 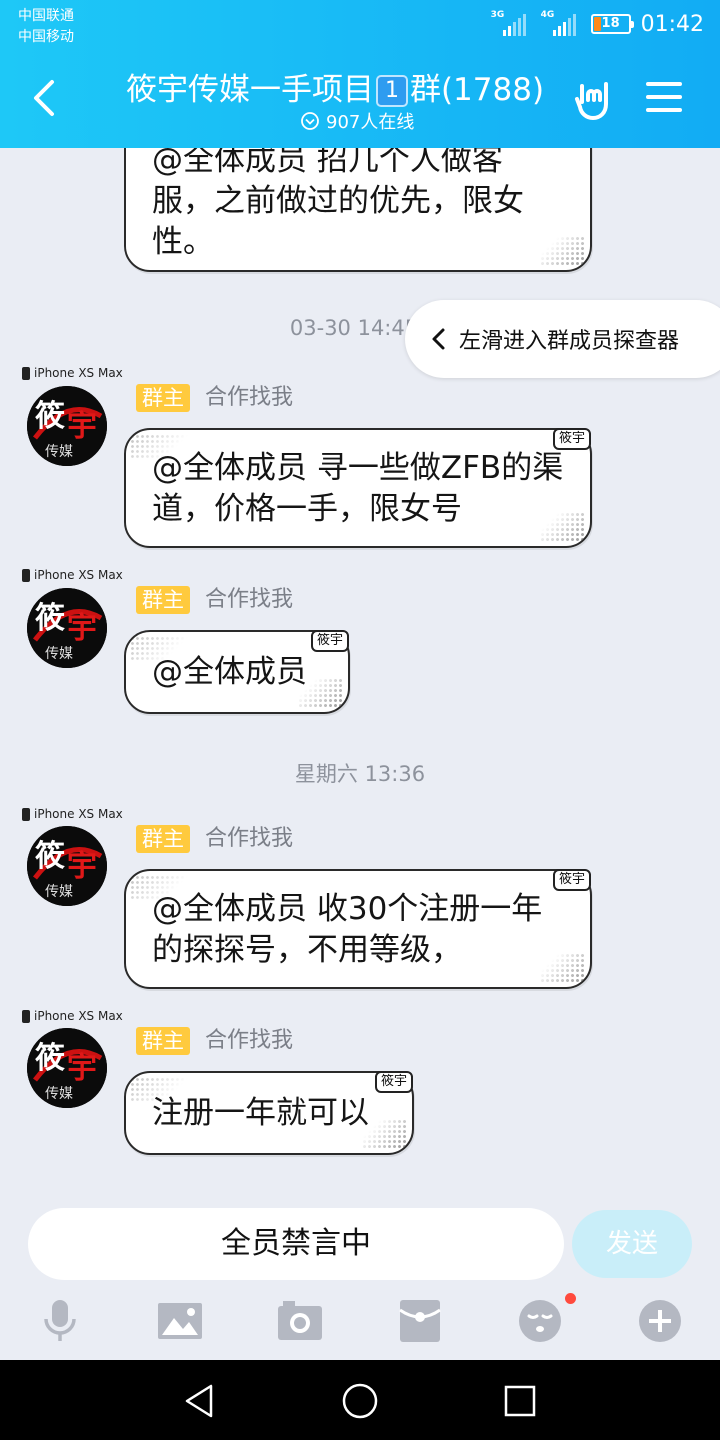 What do you see at coordinates (632, 1244) in the screenshot?
I see `send-button: 发送` at bounding box center [632, 1244].